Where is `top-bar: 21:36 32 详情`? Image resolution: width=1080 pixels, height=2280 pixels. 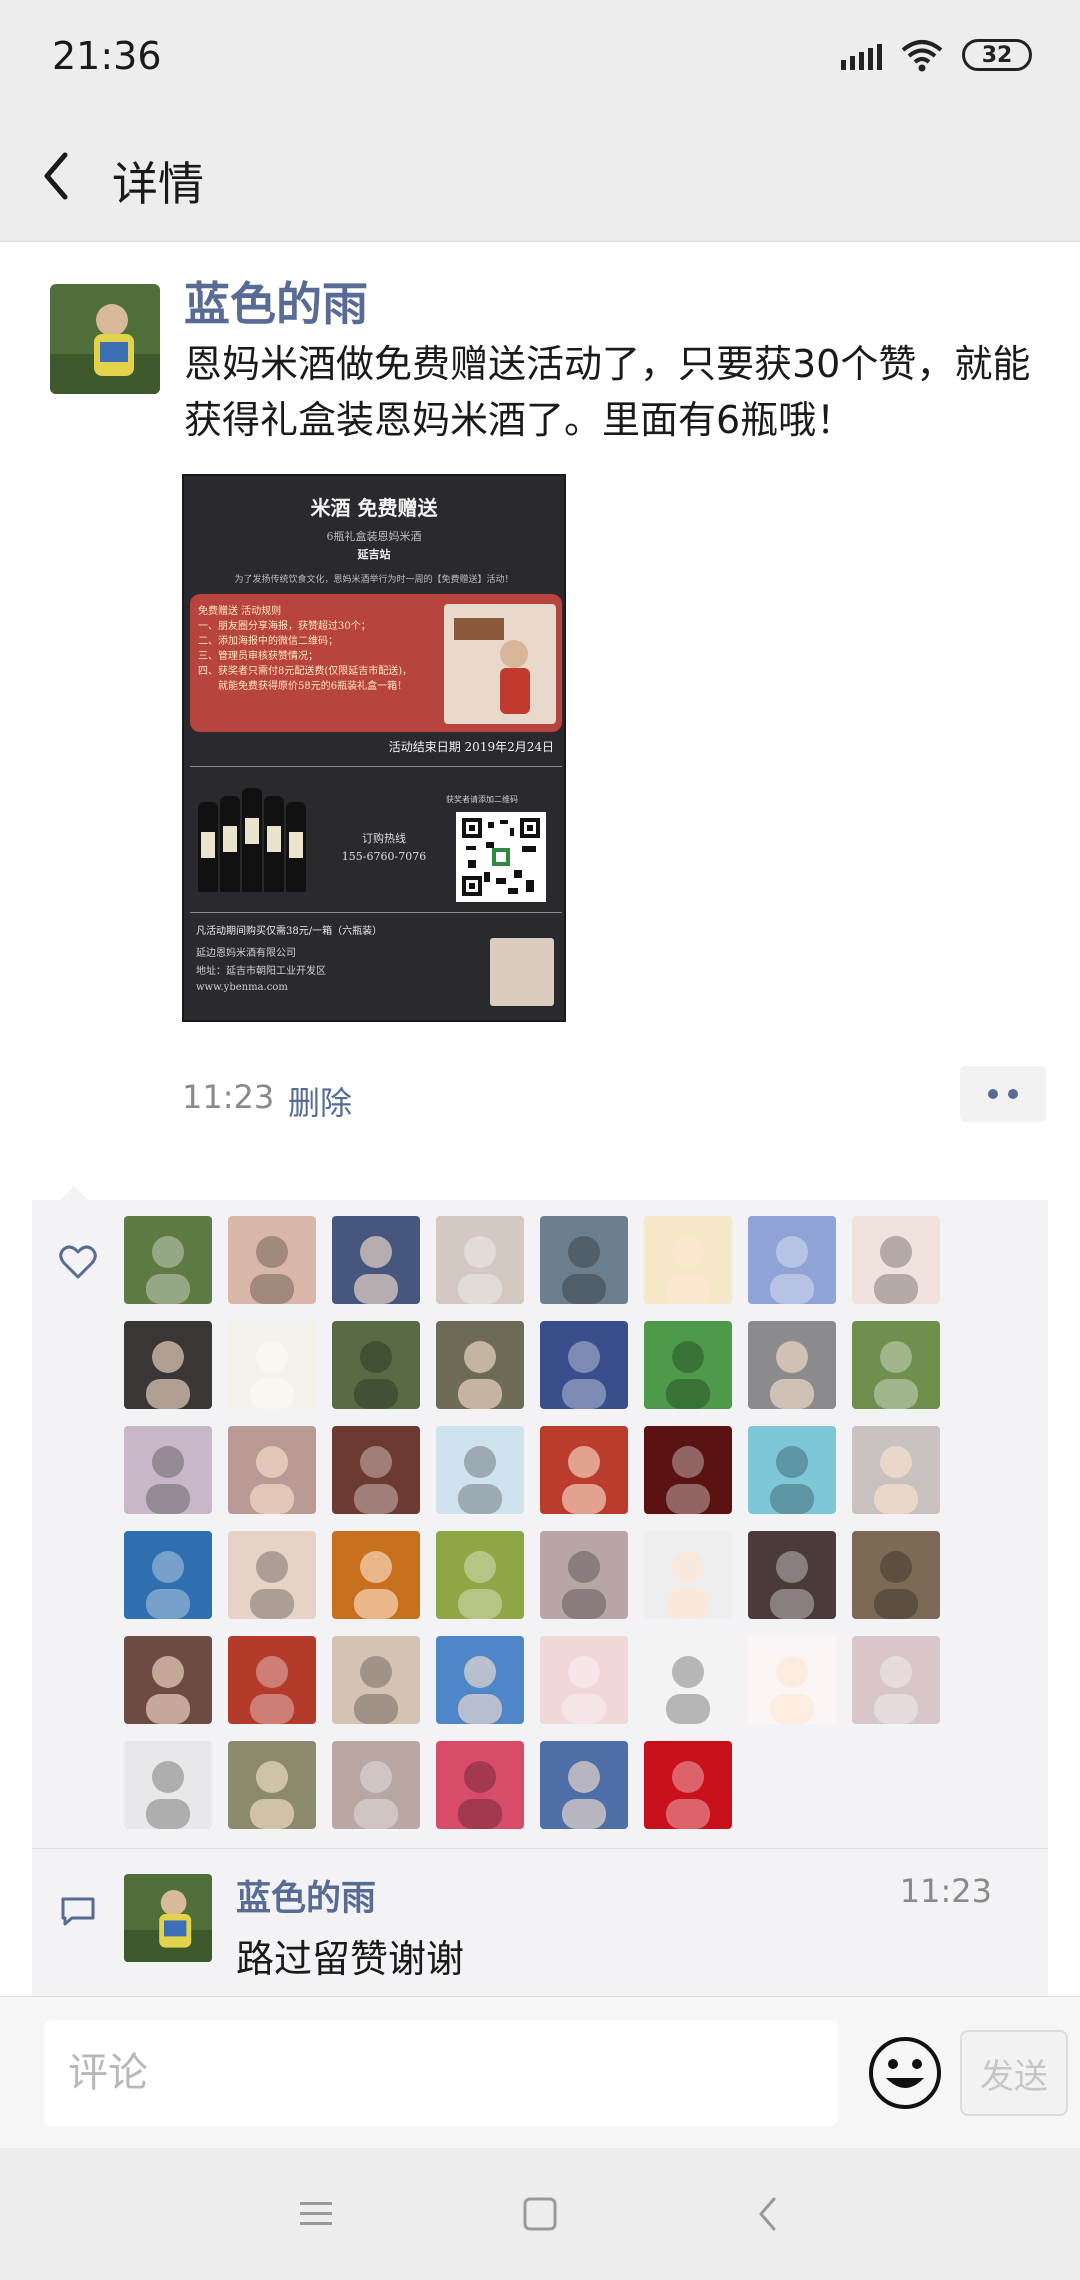
top-bar: 21:36 32 详情 is located at coordinates (540, 121).